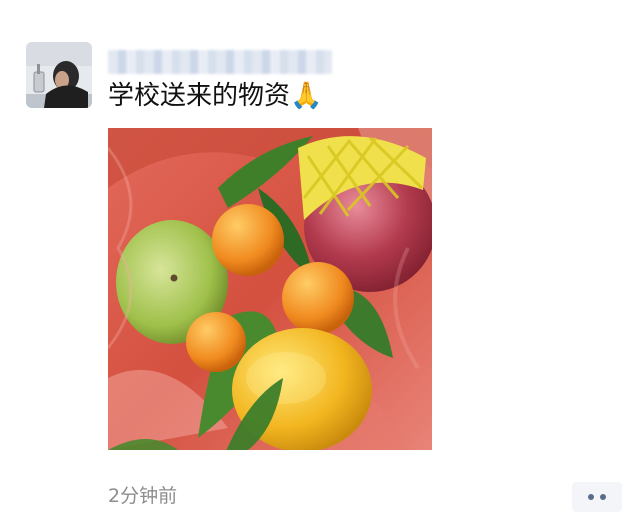 Image resolution: width=642 pixels, height=532 pixels. What do you see at coordinates (215, 96) in the screenshot?
I see `post-text: 学校送来的物资🙏` at bounding box center [215, 96].